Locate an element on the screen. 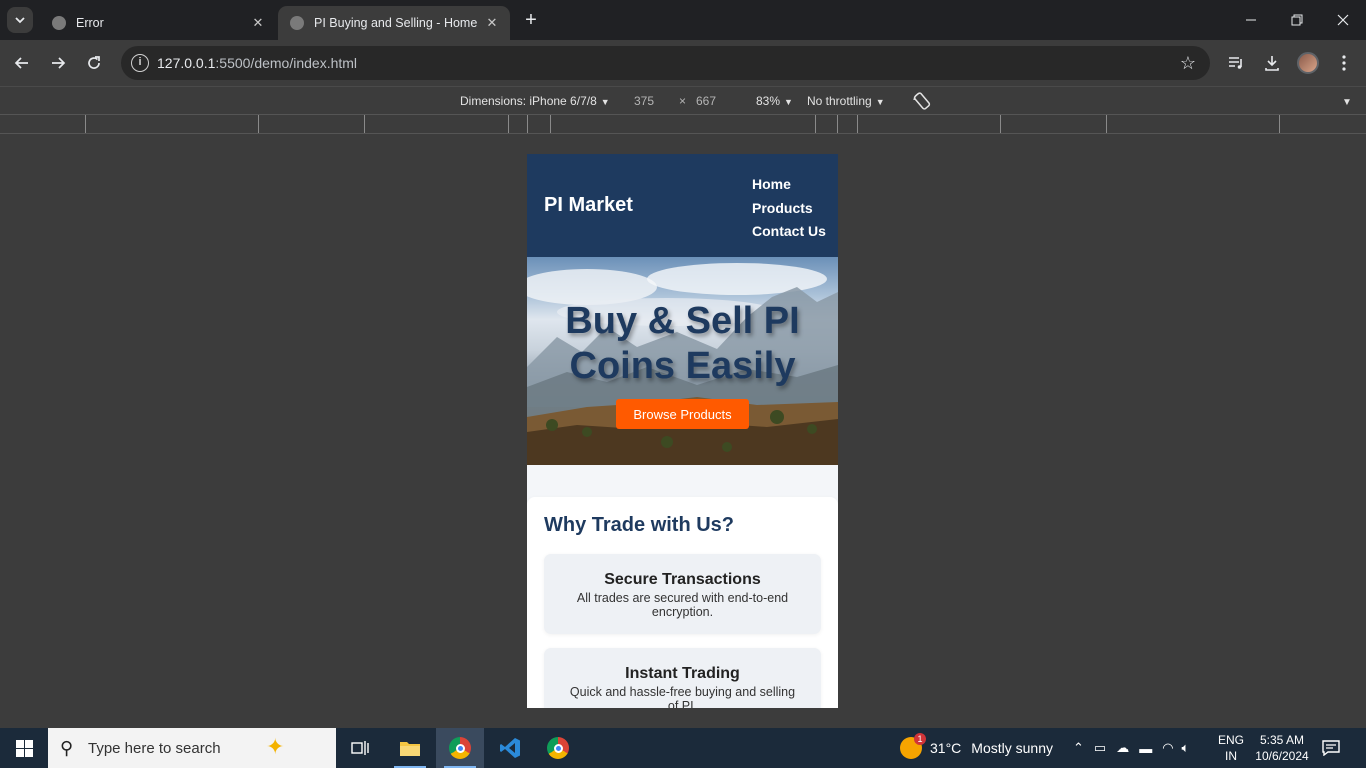 Image resolution: width=1366 pixels, height=768 pixels. more-options-icon: ▼ is located at coordinates (1347, 101).